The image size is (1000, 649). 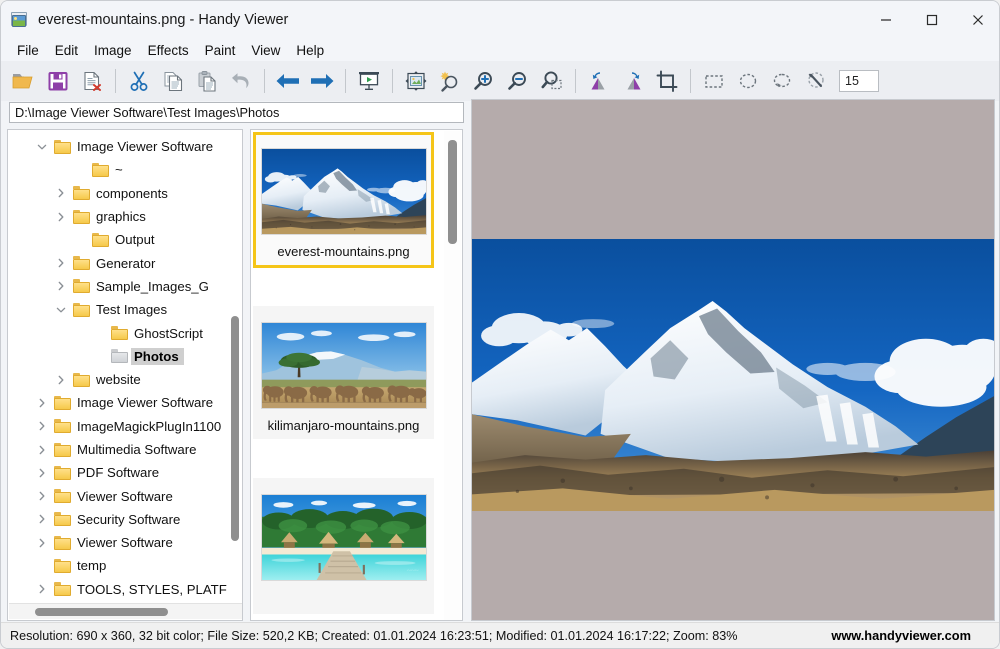 I want to click on tree-item-graphics: graphics, so click(x=125, y=216).